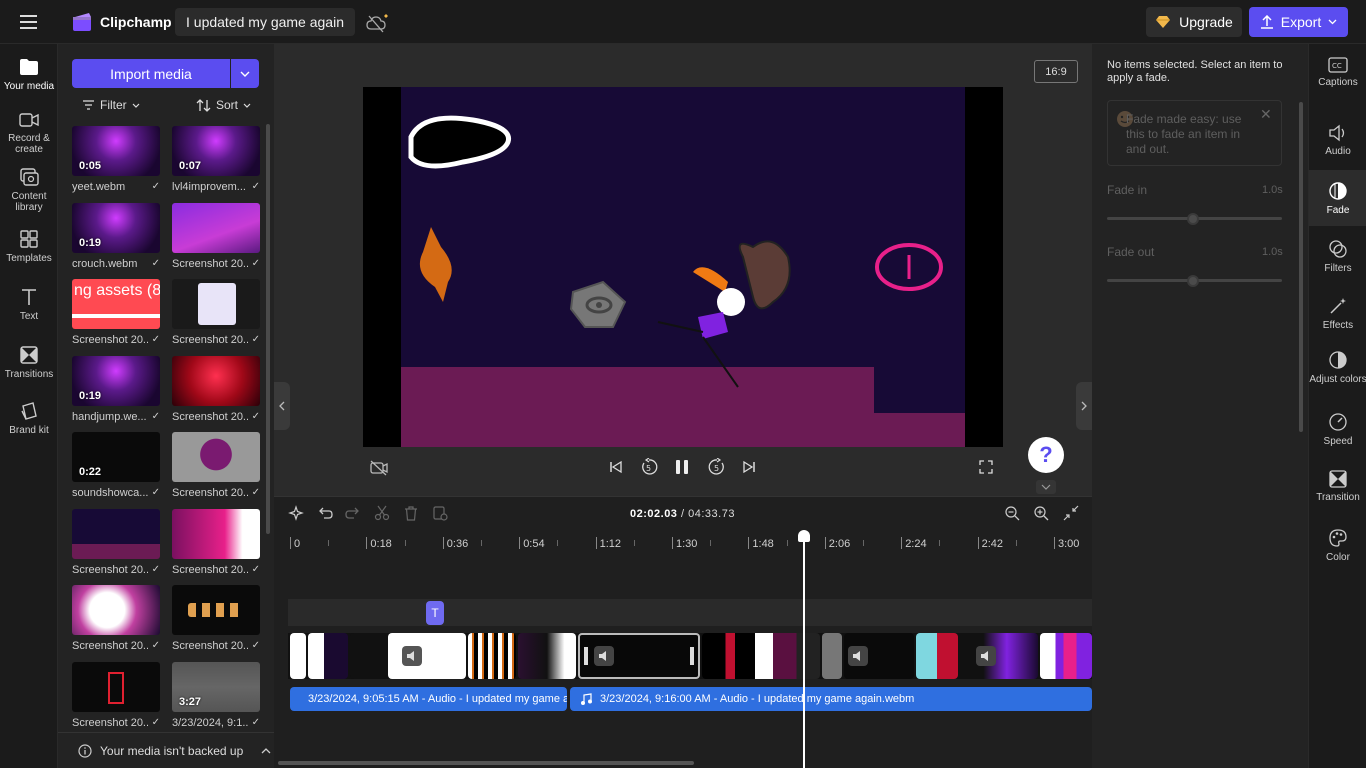 Image resolution: width=1366 pixels, height=768 pixels. I want to click on skip-to-end-button, so click(749, 467).